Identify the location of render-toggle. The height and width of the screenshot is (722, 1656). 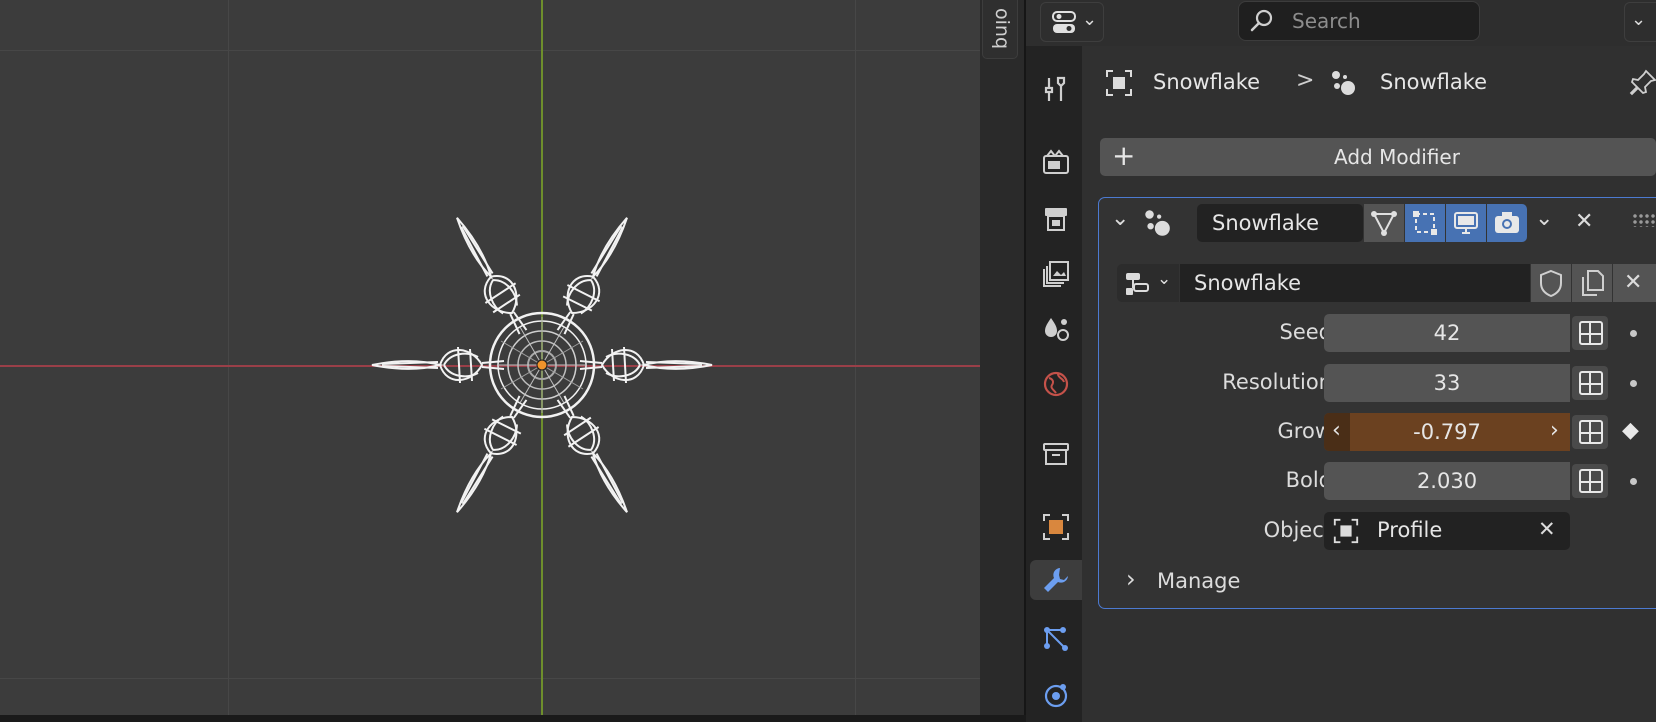
(1507, 223).